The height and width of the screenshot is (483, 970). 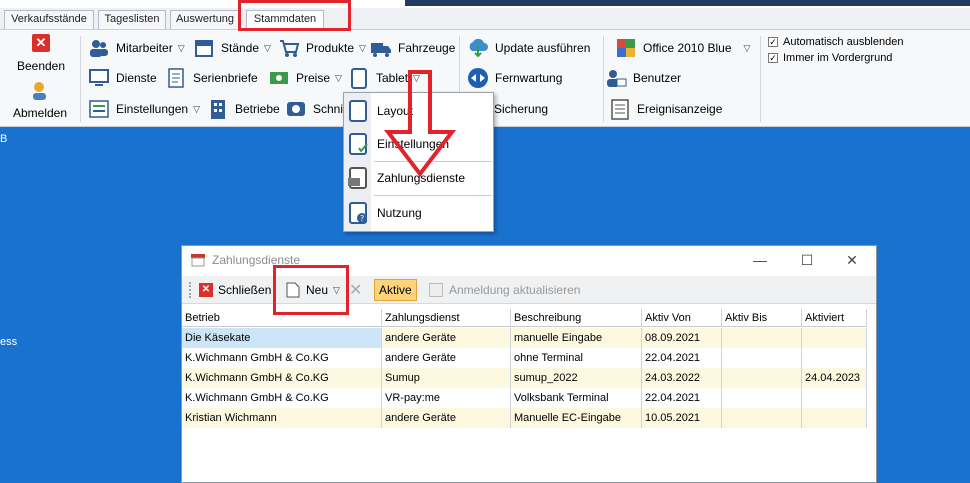 What do you see at coordinates (330, 109) in the screenshot?
I see `schnittstellen-label: Schnit` at bounding box center [330, 109].